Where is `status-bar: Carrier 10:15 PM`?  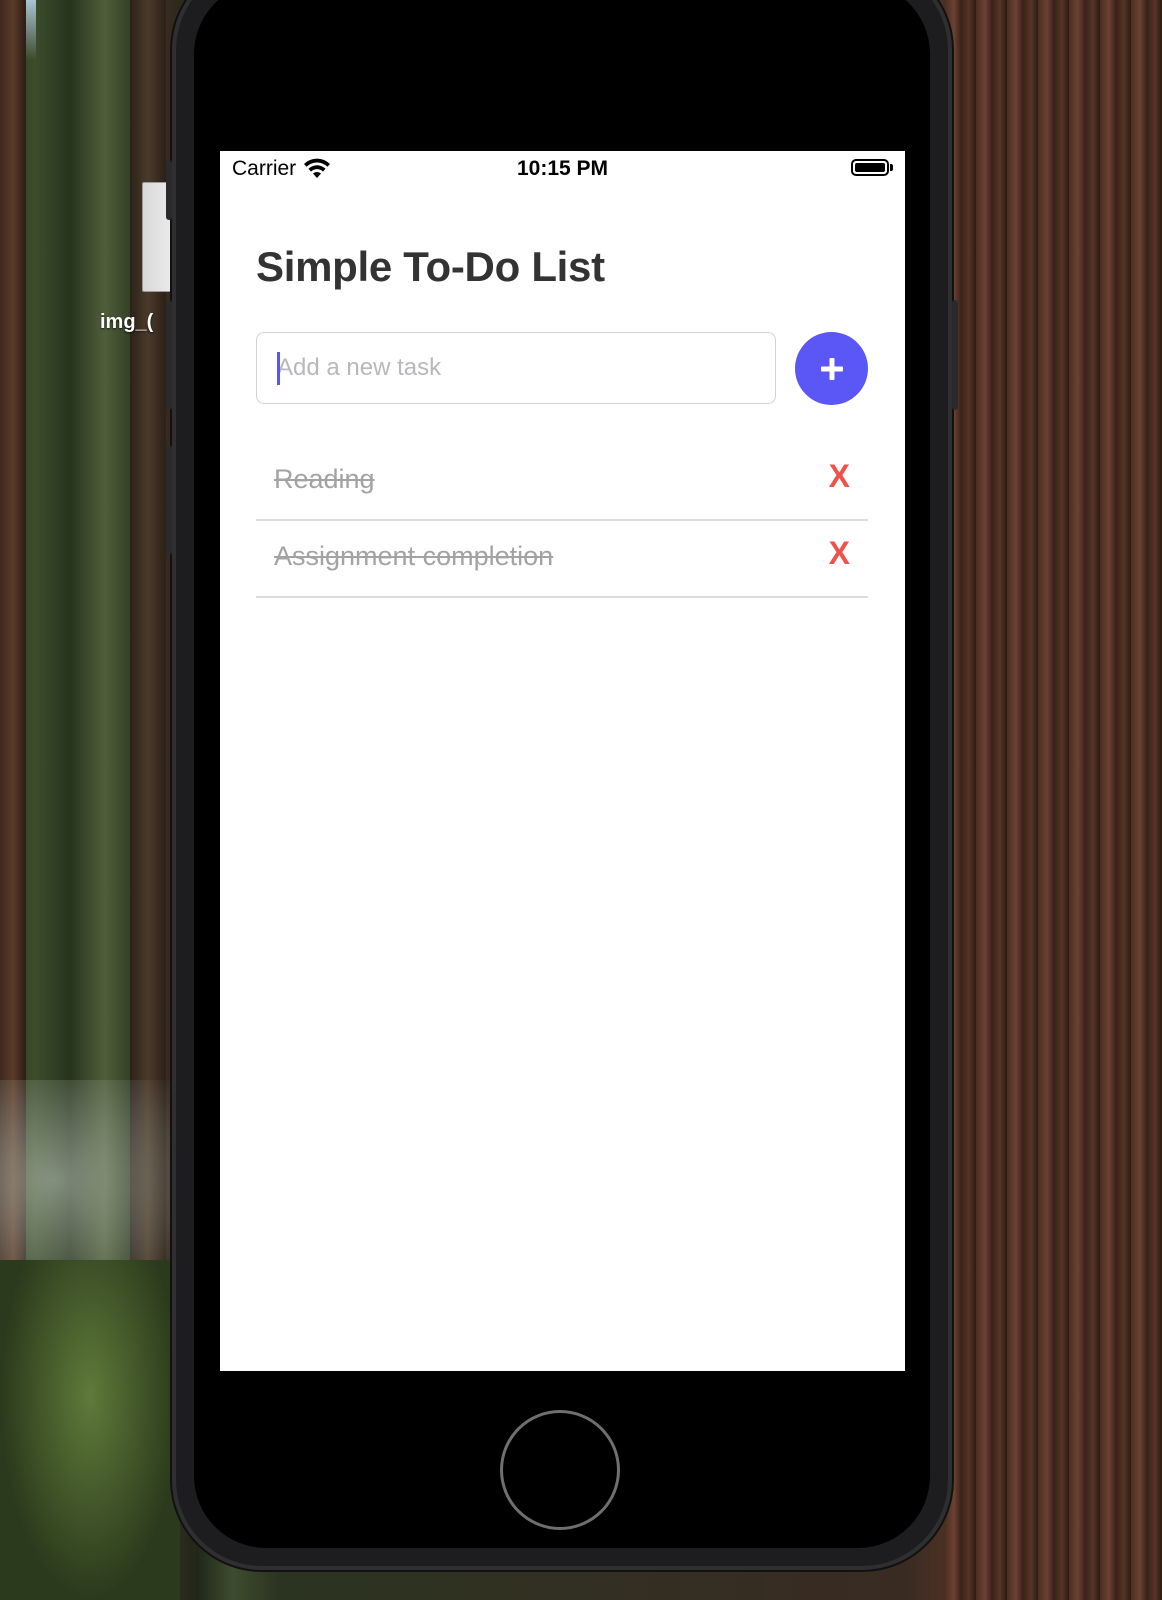
status-bar: Carrier 10:15 PM is located at coordinates (562, 171).